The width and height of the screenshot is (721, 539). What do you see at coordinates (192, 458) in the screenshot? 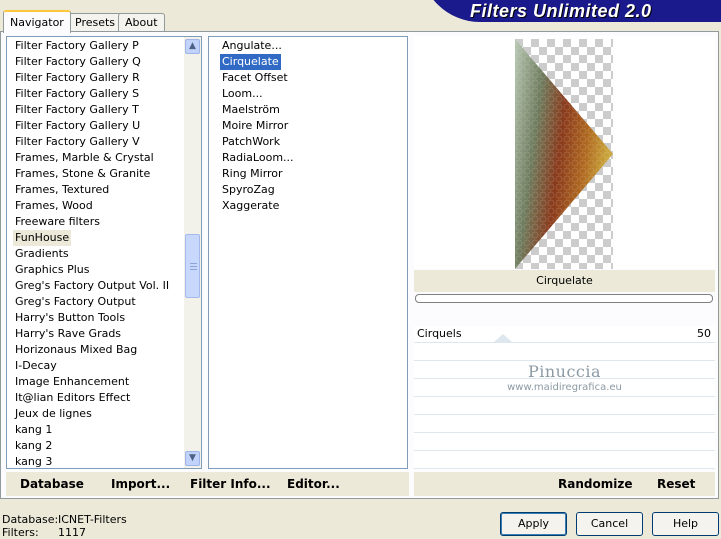
I see `chevron-down-icon: ▼` at bounding box center [192, 458].